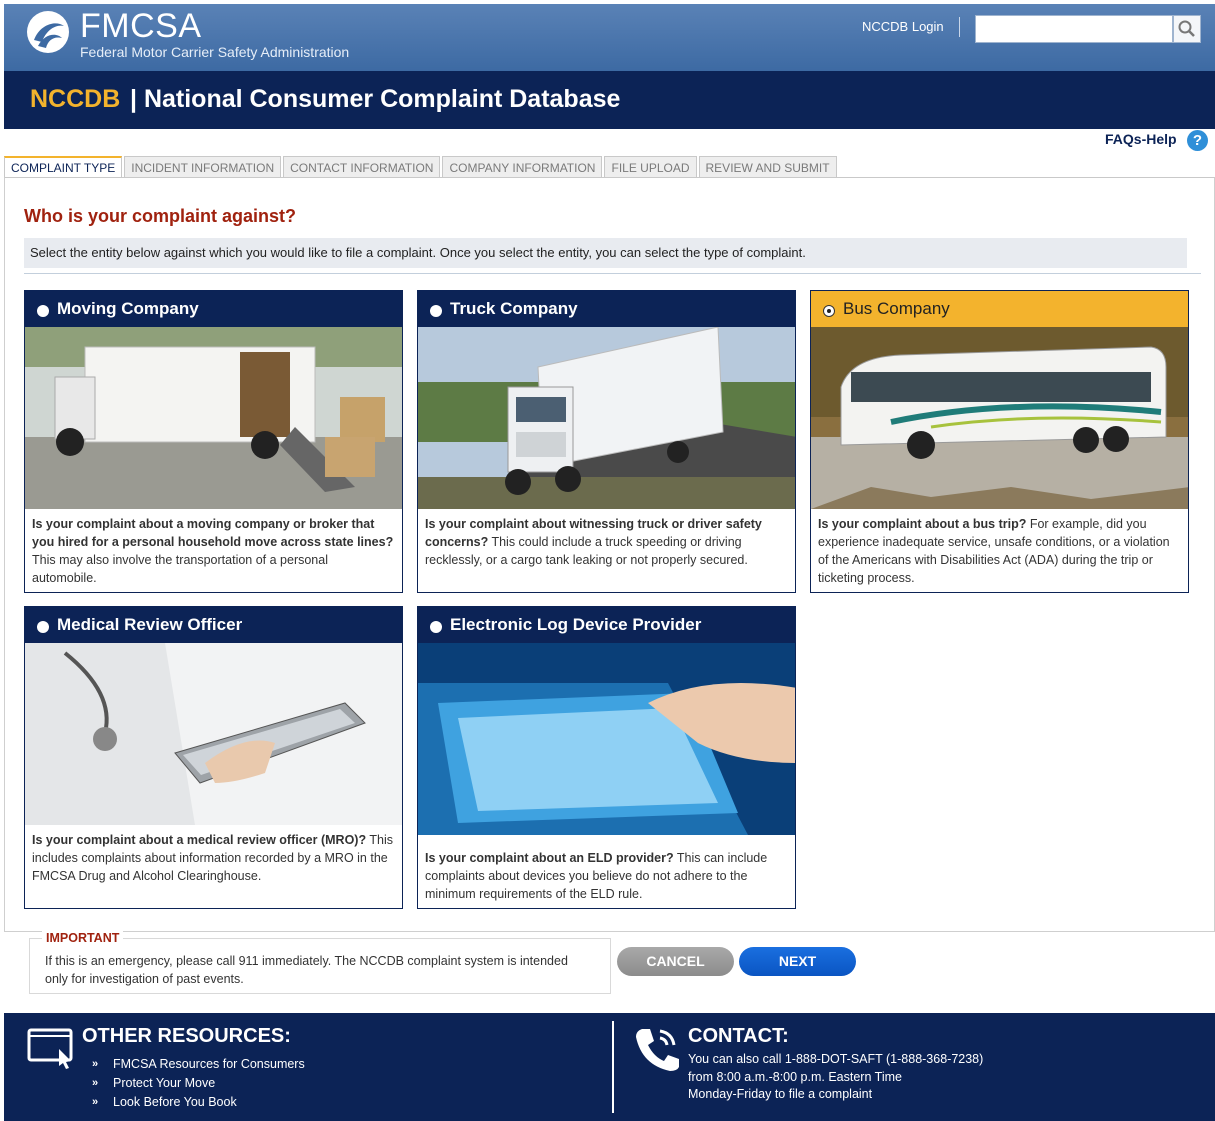 Image resolution: width=1215 pixels, height=1121 pixels. I want to click on resource-link-consumers: » FMCSA Resources for Consumers, so click(198, 1064).